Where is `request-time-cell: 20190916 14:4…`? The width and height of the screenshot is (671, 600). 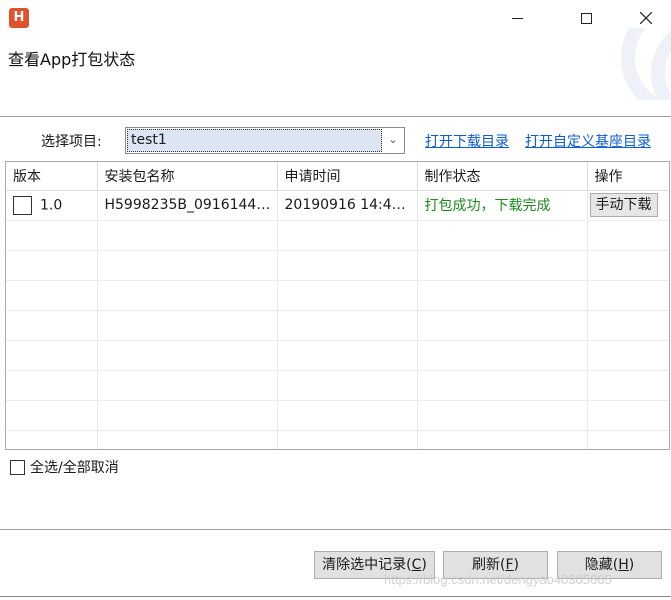 request-time-cell: 20190916 14:4… is located at coordinates (347, 205).